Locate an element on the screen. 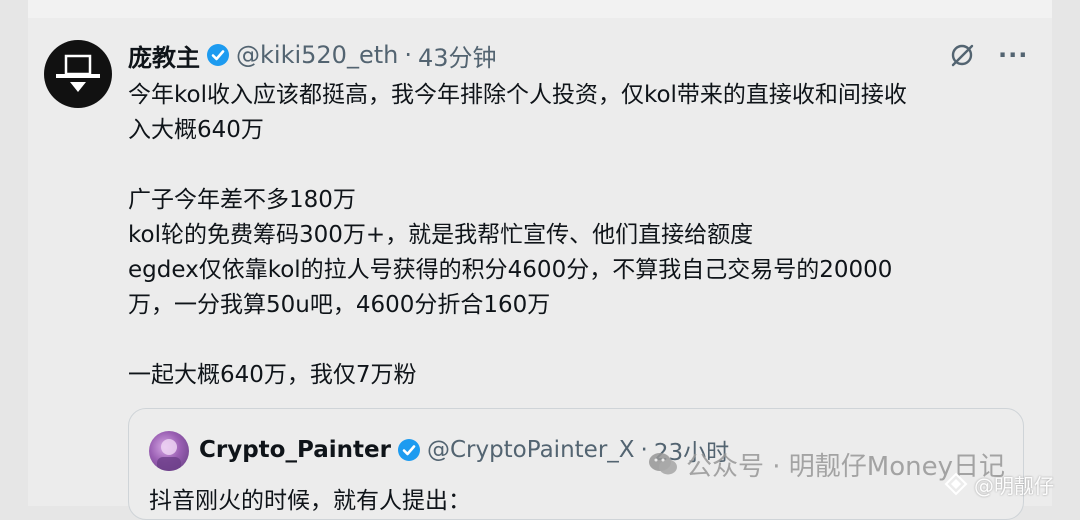 This screenshot has width=1080, height=520. tweet-text-line: egdex仅依靠kol的拉人号获得的积分4600分，不算我自己交易号的20000 is located at coordinates (510, 270).